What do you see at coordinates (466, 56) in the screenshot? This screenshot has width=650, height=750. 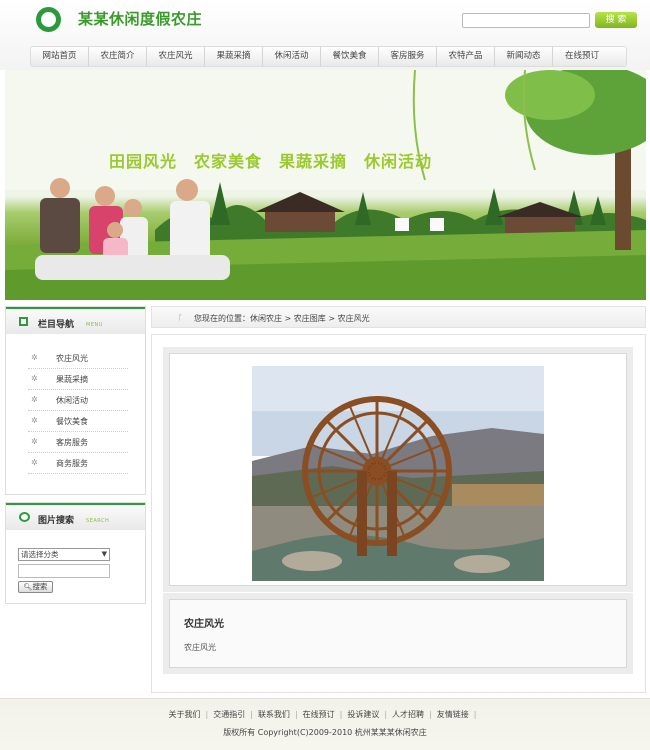 I see `nav-item-products: 农特产品` at bounding box center [466, 56].